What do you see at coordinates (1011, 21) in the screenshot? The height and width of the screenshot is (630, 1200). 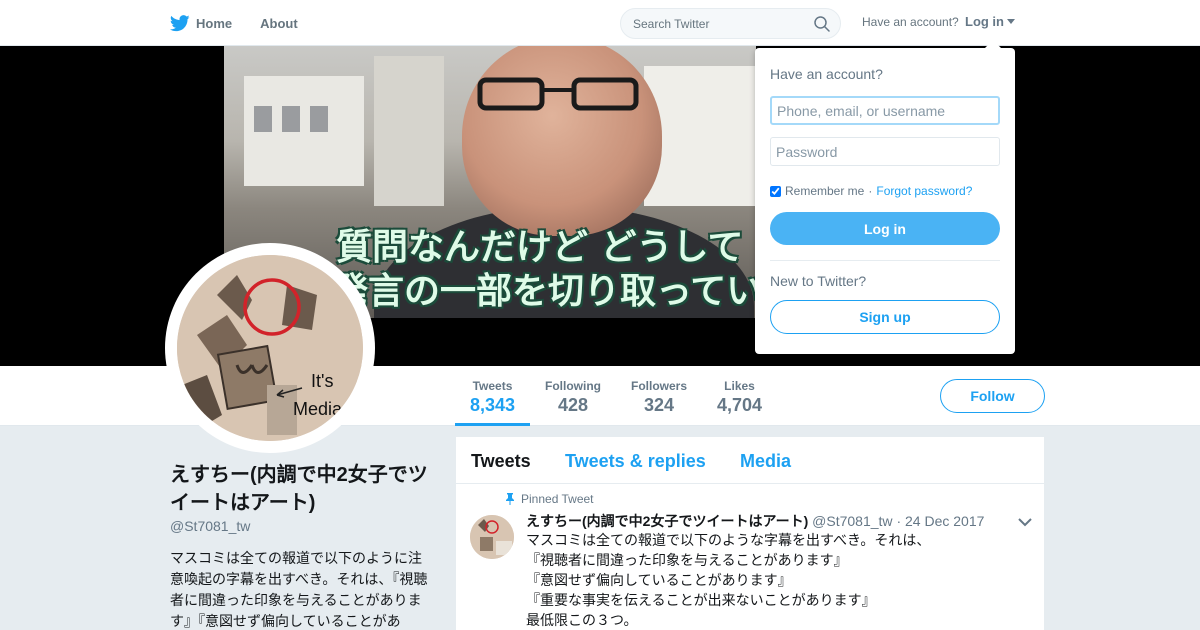 I see `caret-down-icon` at bounding box center [1011, 21].